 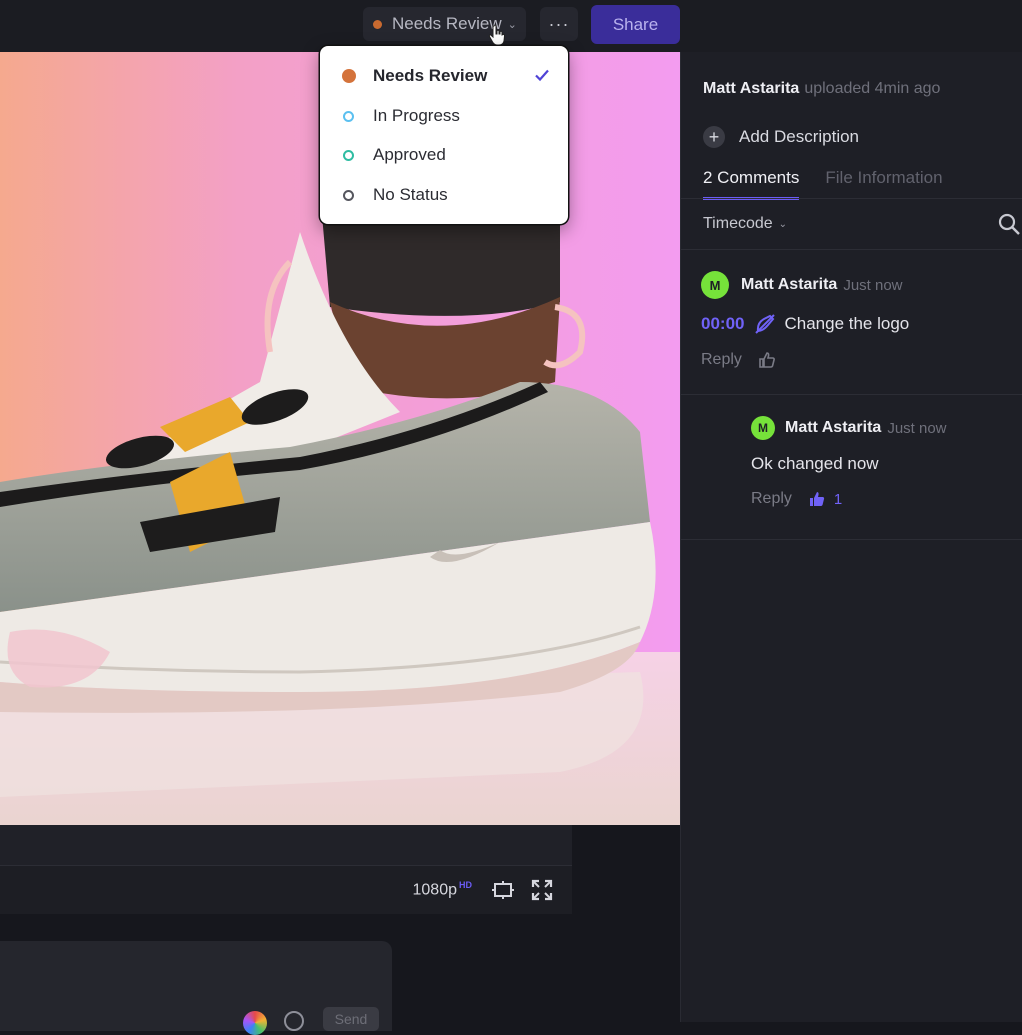 I want to click on color-palette-icon, so click(x=255, y=1023).